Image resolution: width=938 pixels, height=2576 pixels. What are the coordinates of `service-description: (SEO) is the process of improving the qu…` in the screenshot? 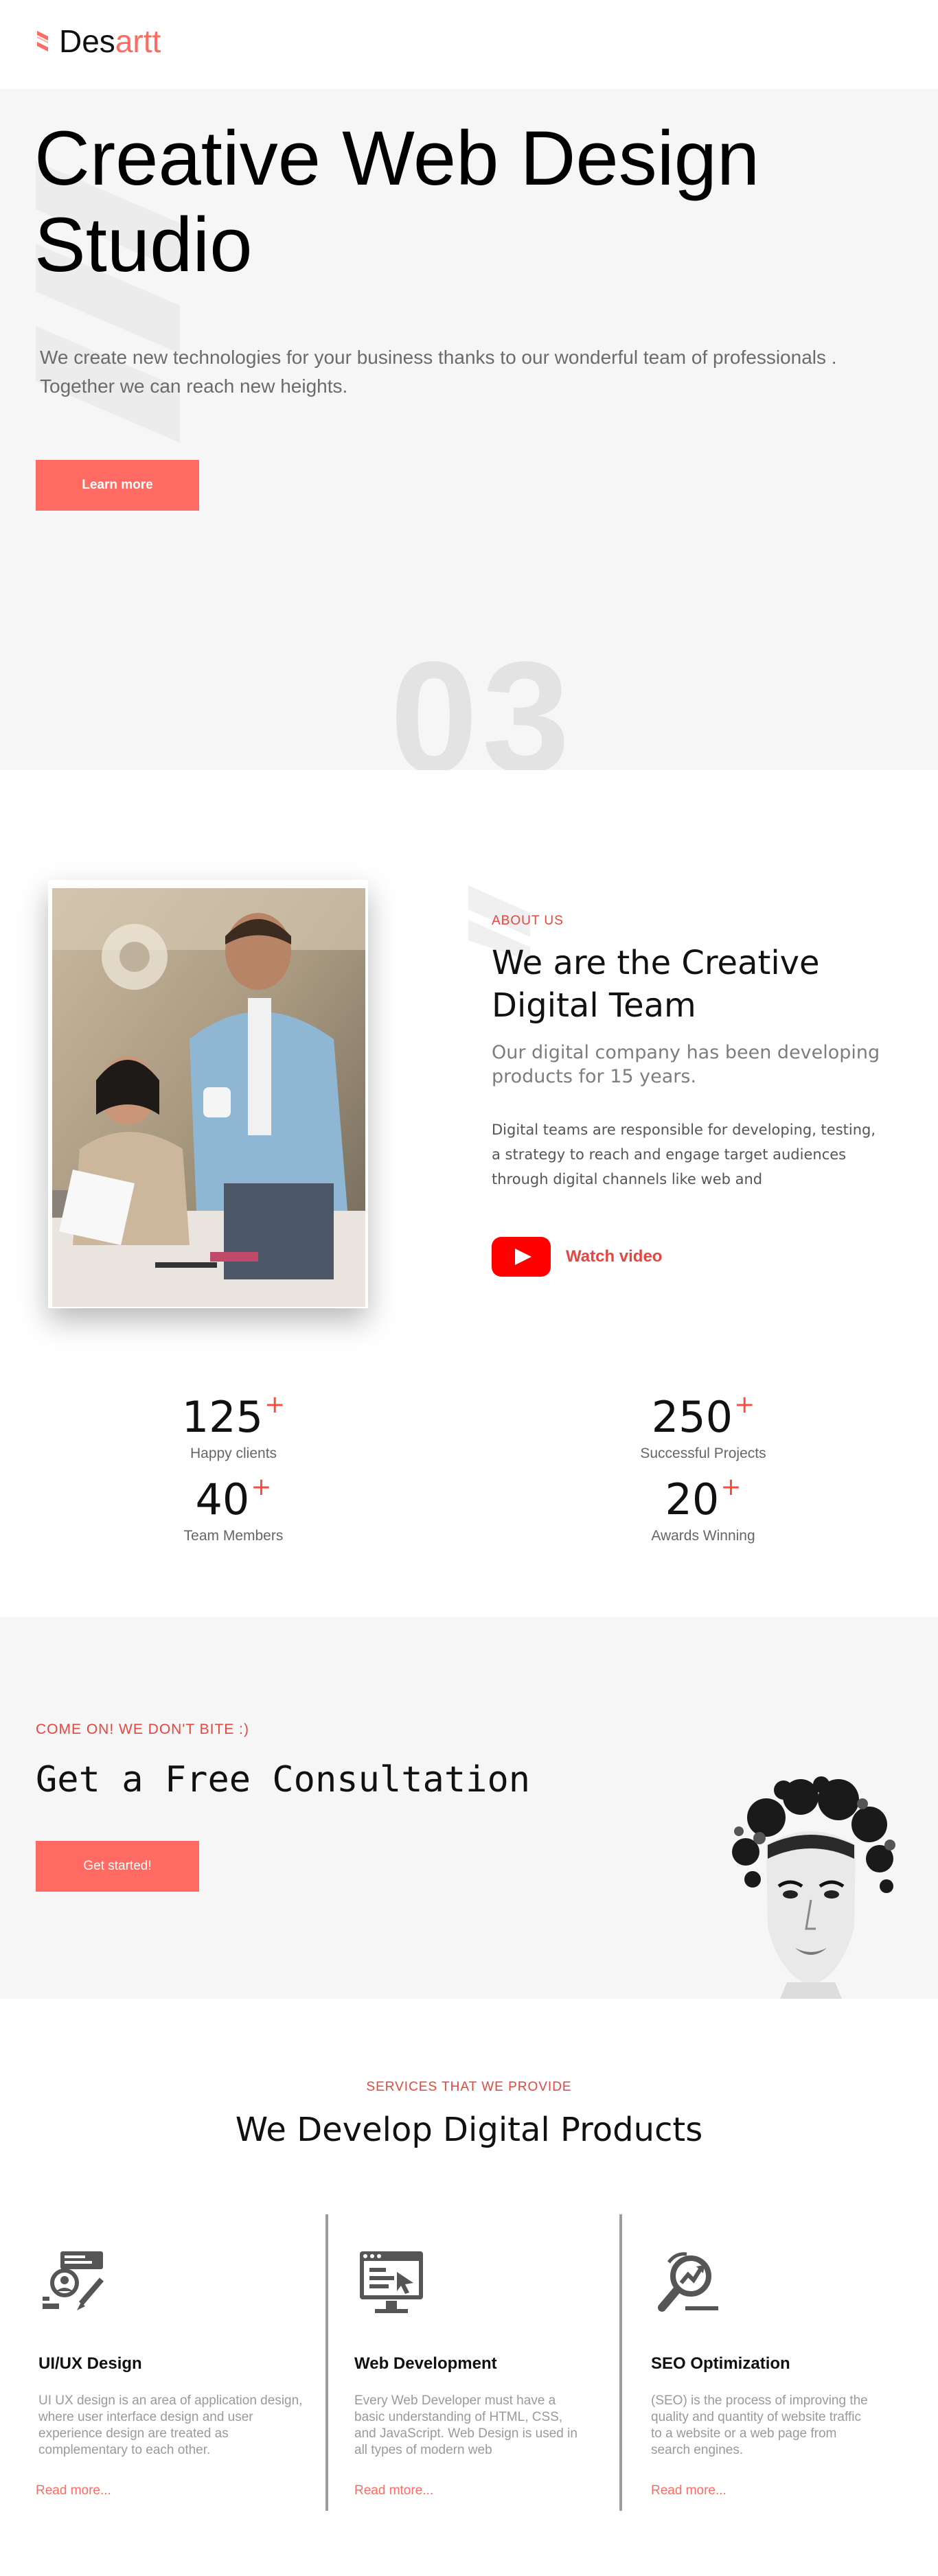 It's located at (759, 2425).